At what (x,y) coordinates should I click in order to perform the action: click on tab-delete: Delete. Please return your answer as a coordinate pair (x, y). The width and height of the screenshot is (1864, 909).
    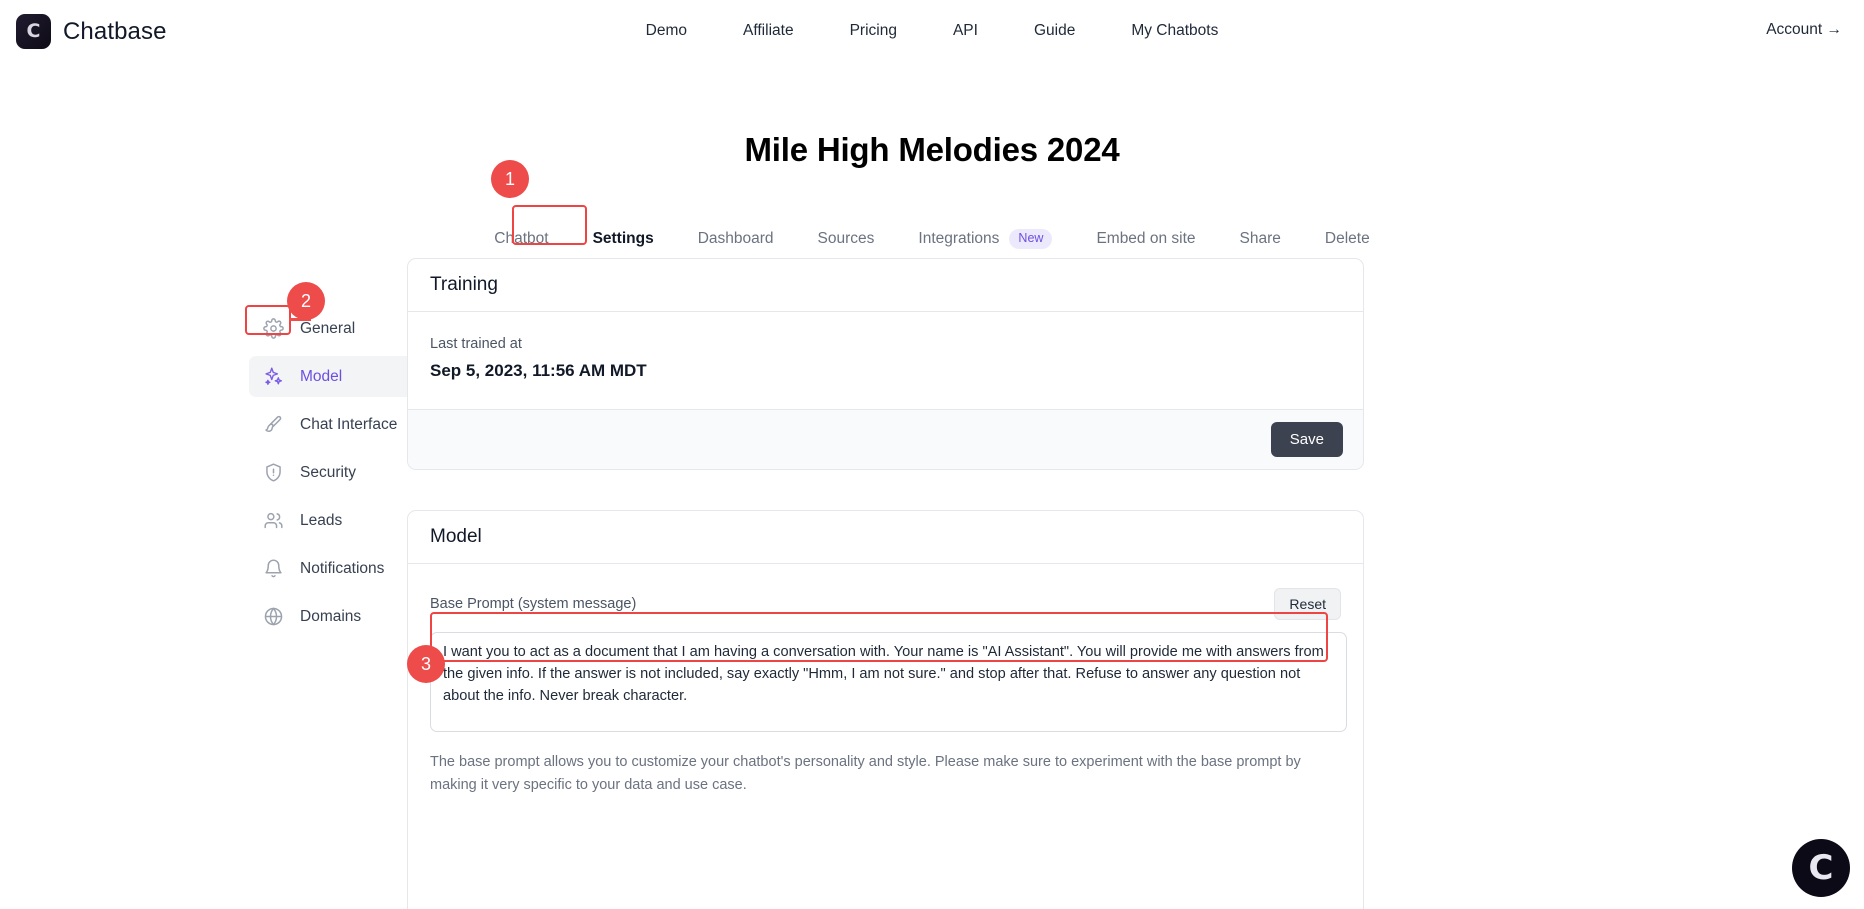
    Looking at the image, I should click on (1347, 239).